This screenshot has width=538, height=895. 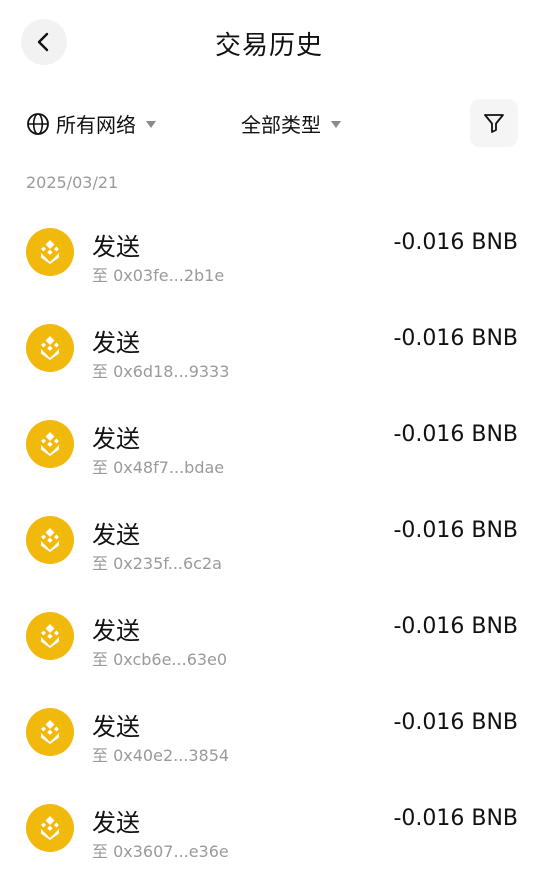 What do you see at coordinates (160, 659) in the screenshot?
I see `transaction-recipient: 至 0xcb6e...63e0` at bounding box center [160, 659].